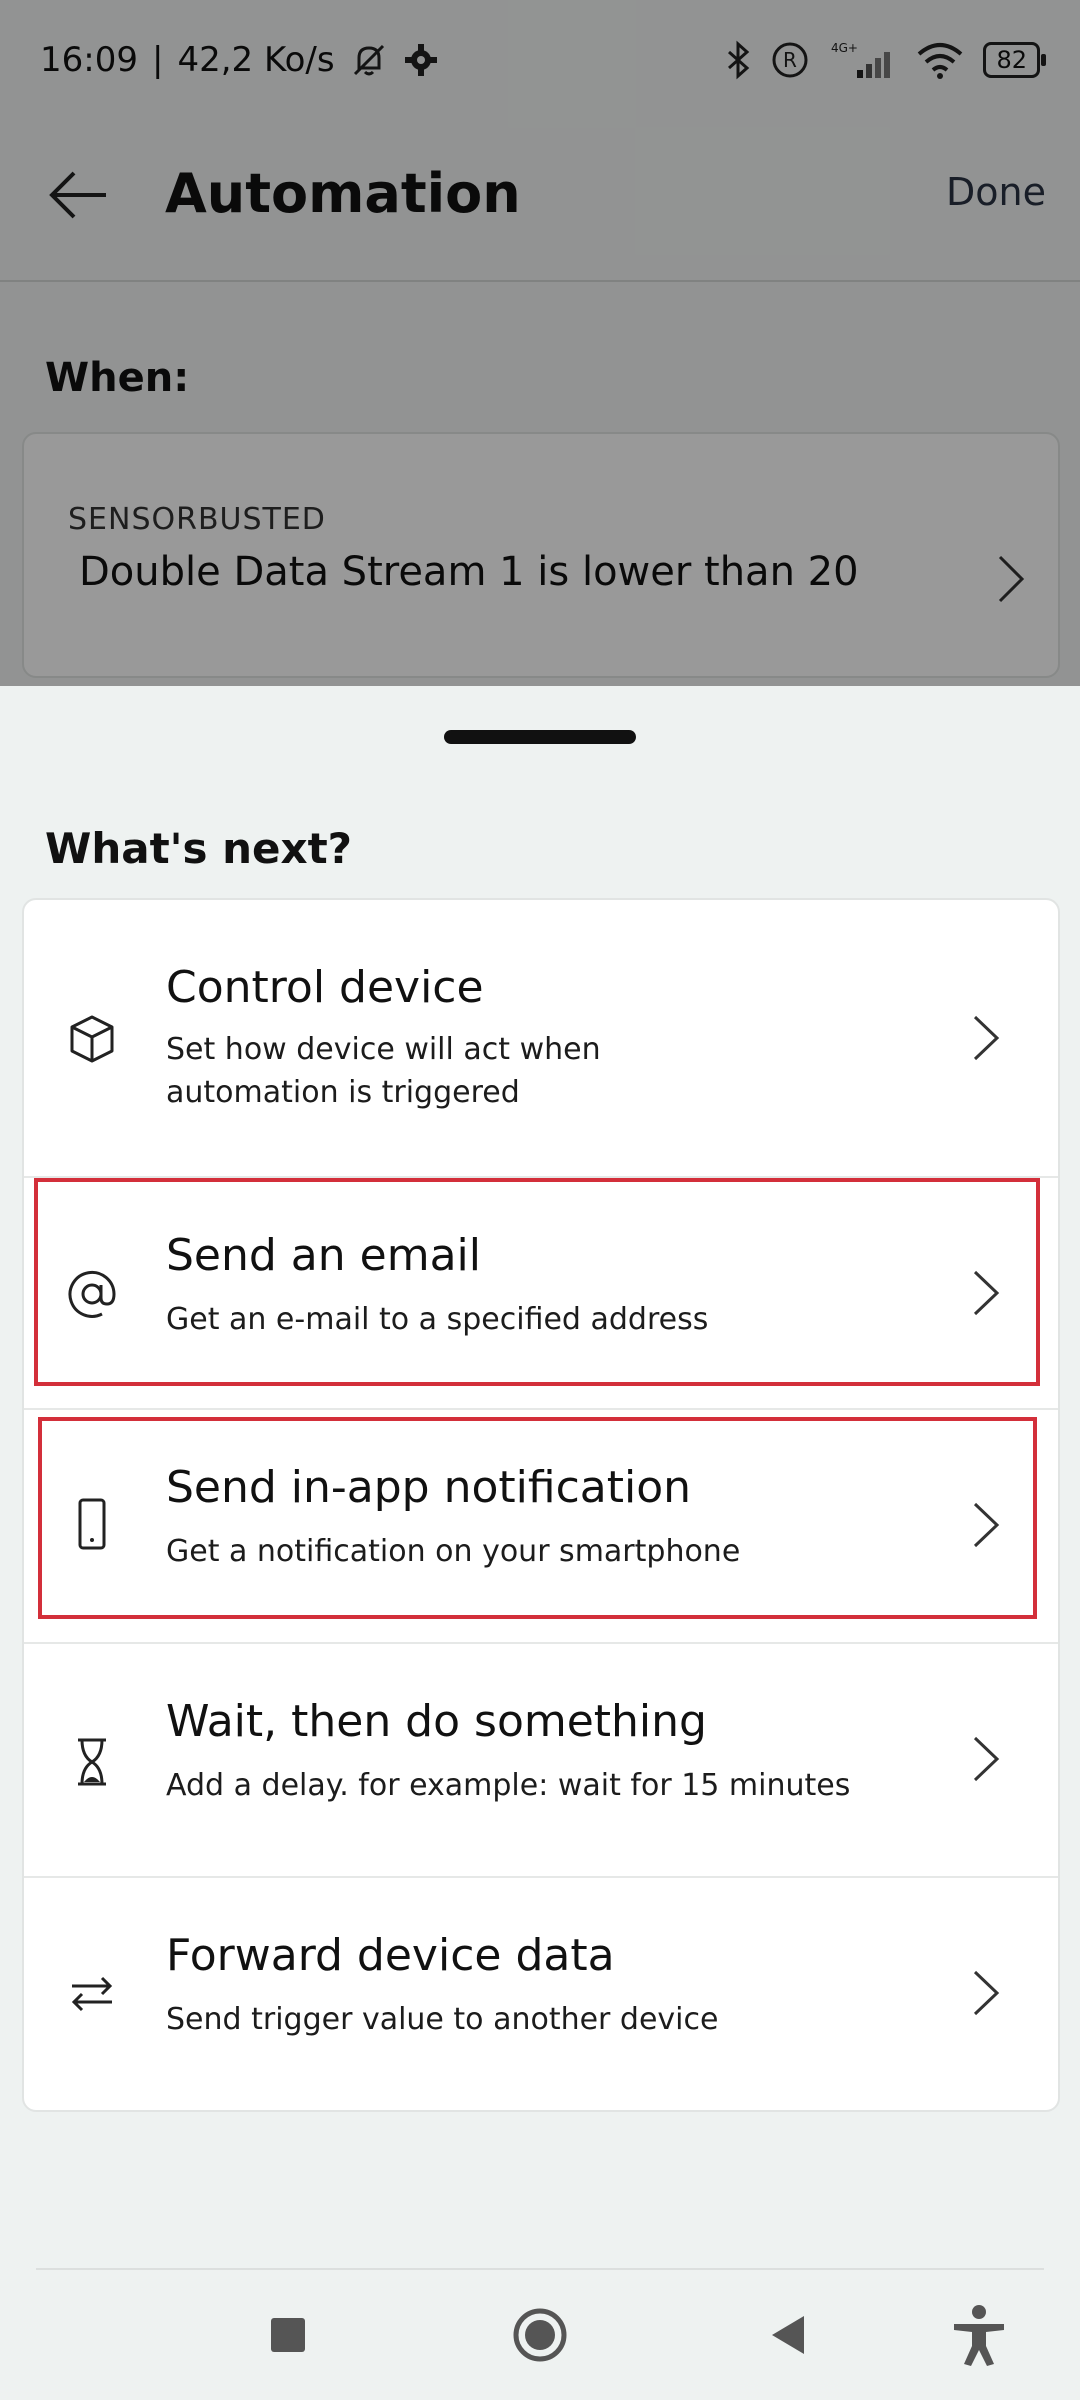 This screenshot has width=1080, height=2400. I want to click on home-circle-icon, so click(540, 2335).